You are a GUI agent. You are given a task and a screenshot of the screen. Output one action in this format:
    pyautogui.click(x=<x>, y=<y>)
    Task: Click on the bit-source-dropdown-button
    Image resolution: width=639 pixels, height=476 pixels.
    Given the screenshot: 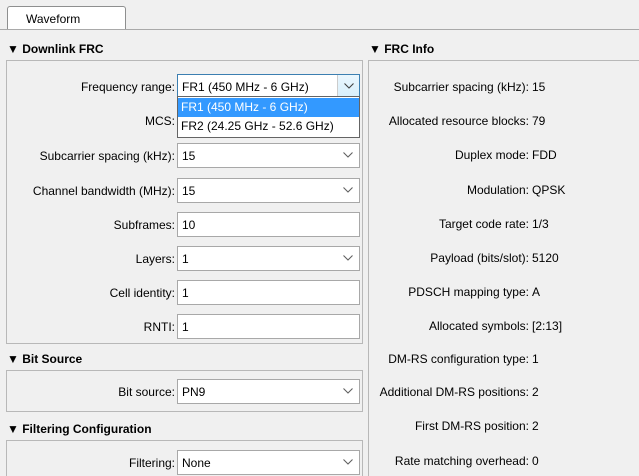 What is the action you would take?
    pyautogui.click(x=348, y=391)
    